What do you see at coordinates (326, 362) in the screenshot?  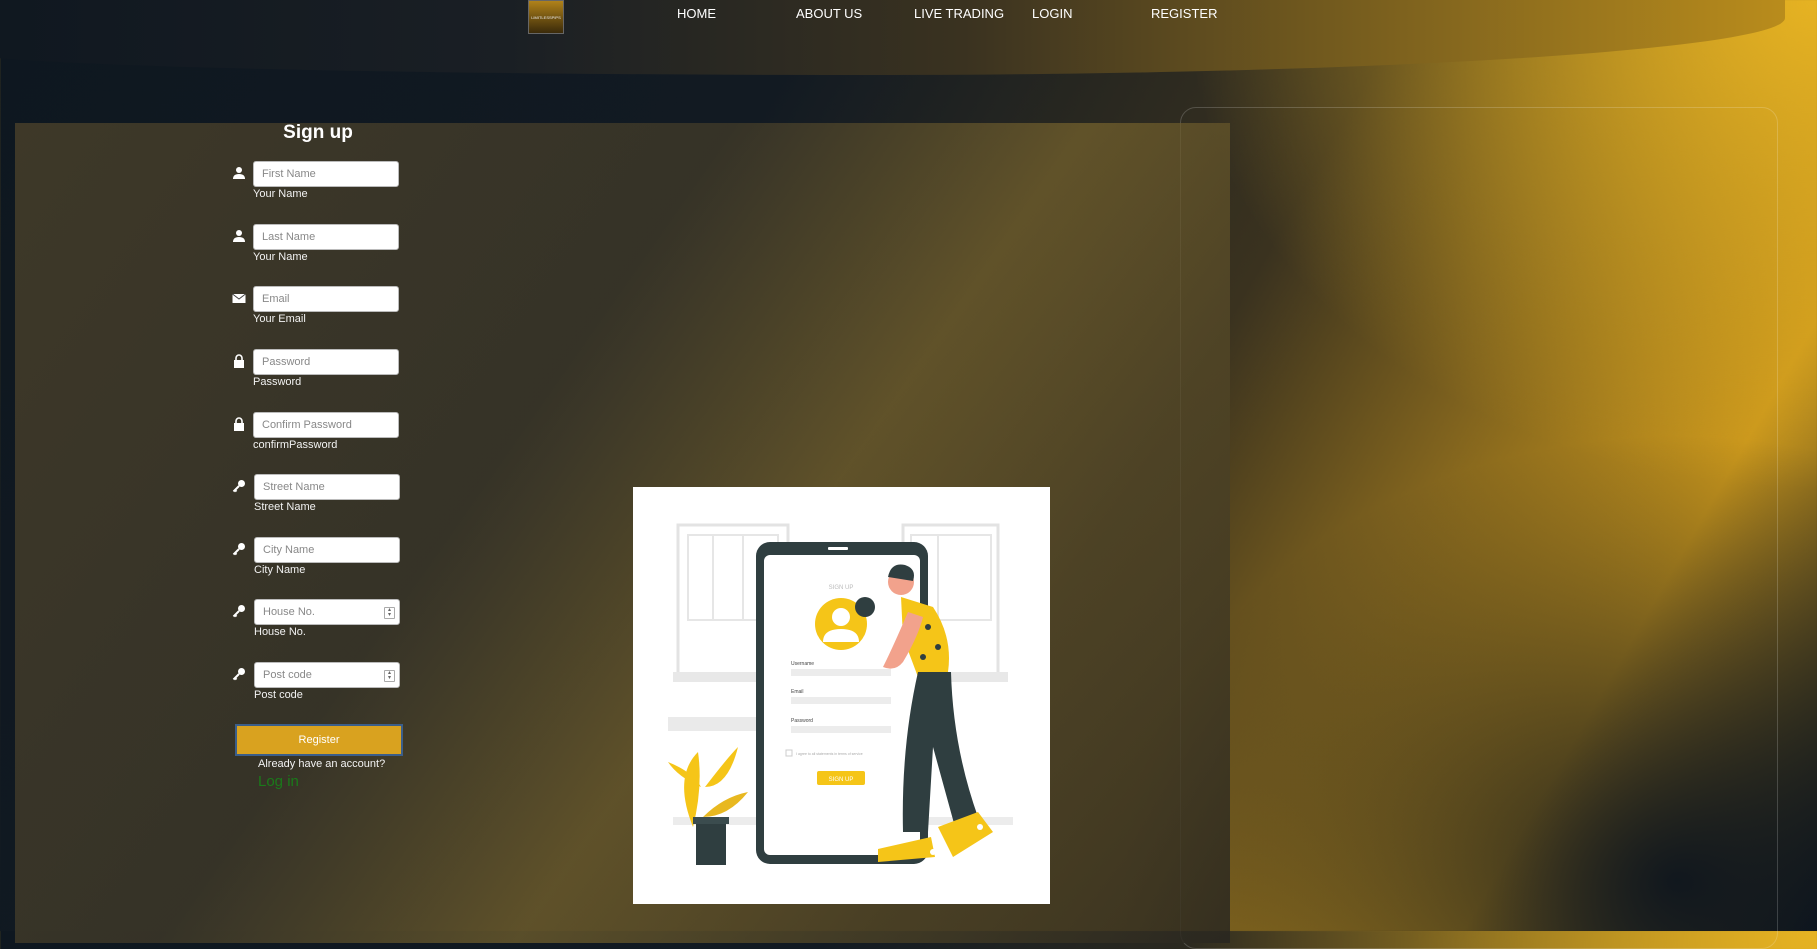 I see `password-field` at bounding box center [326, 362].